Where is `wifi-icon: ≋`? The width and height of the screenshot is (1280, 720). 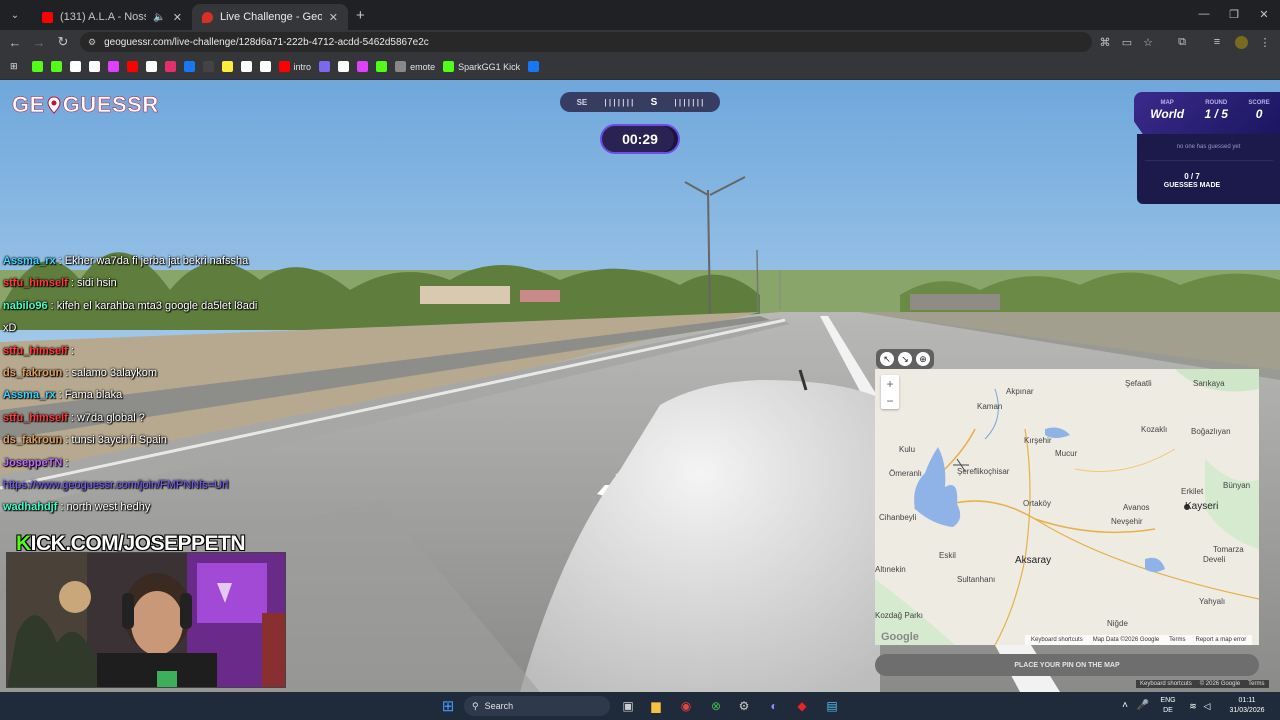
wifi-icon: ≋ is located at coordinates (1193, 706).